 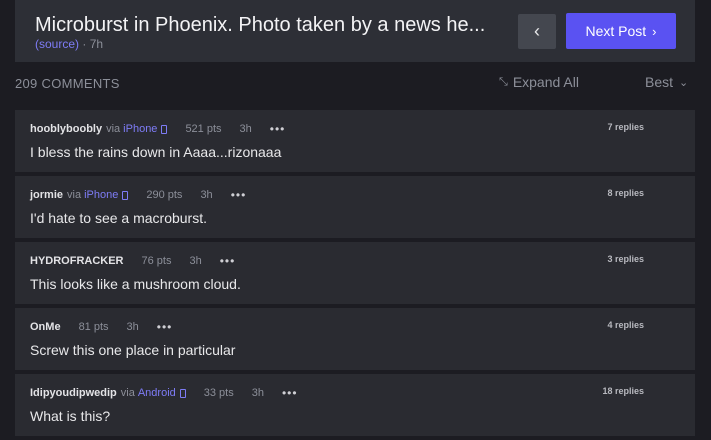 I want to click on comment-text: I'd hate to see a macroburst., so click(x=118, y=218).